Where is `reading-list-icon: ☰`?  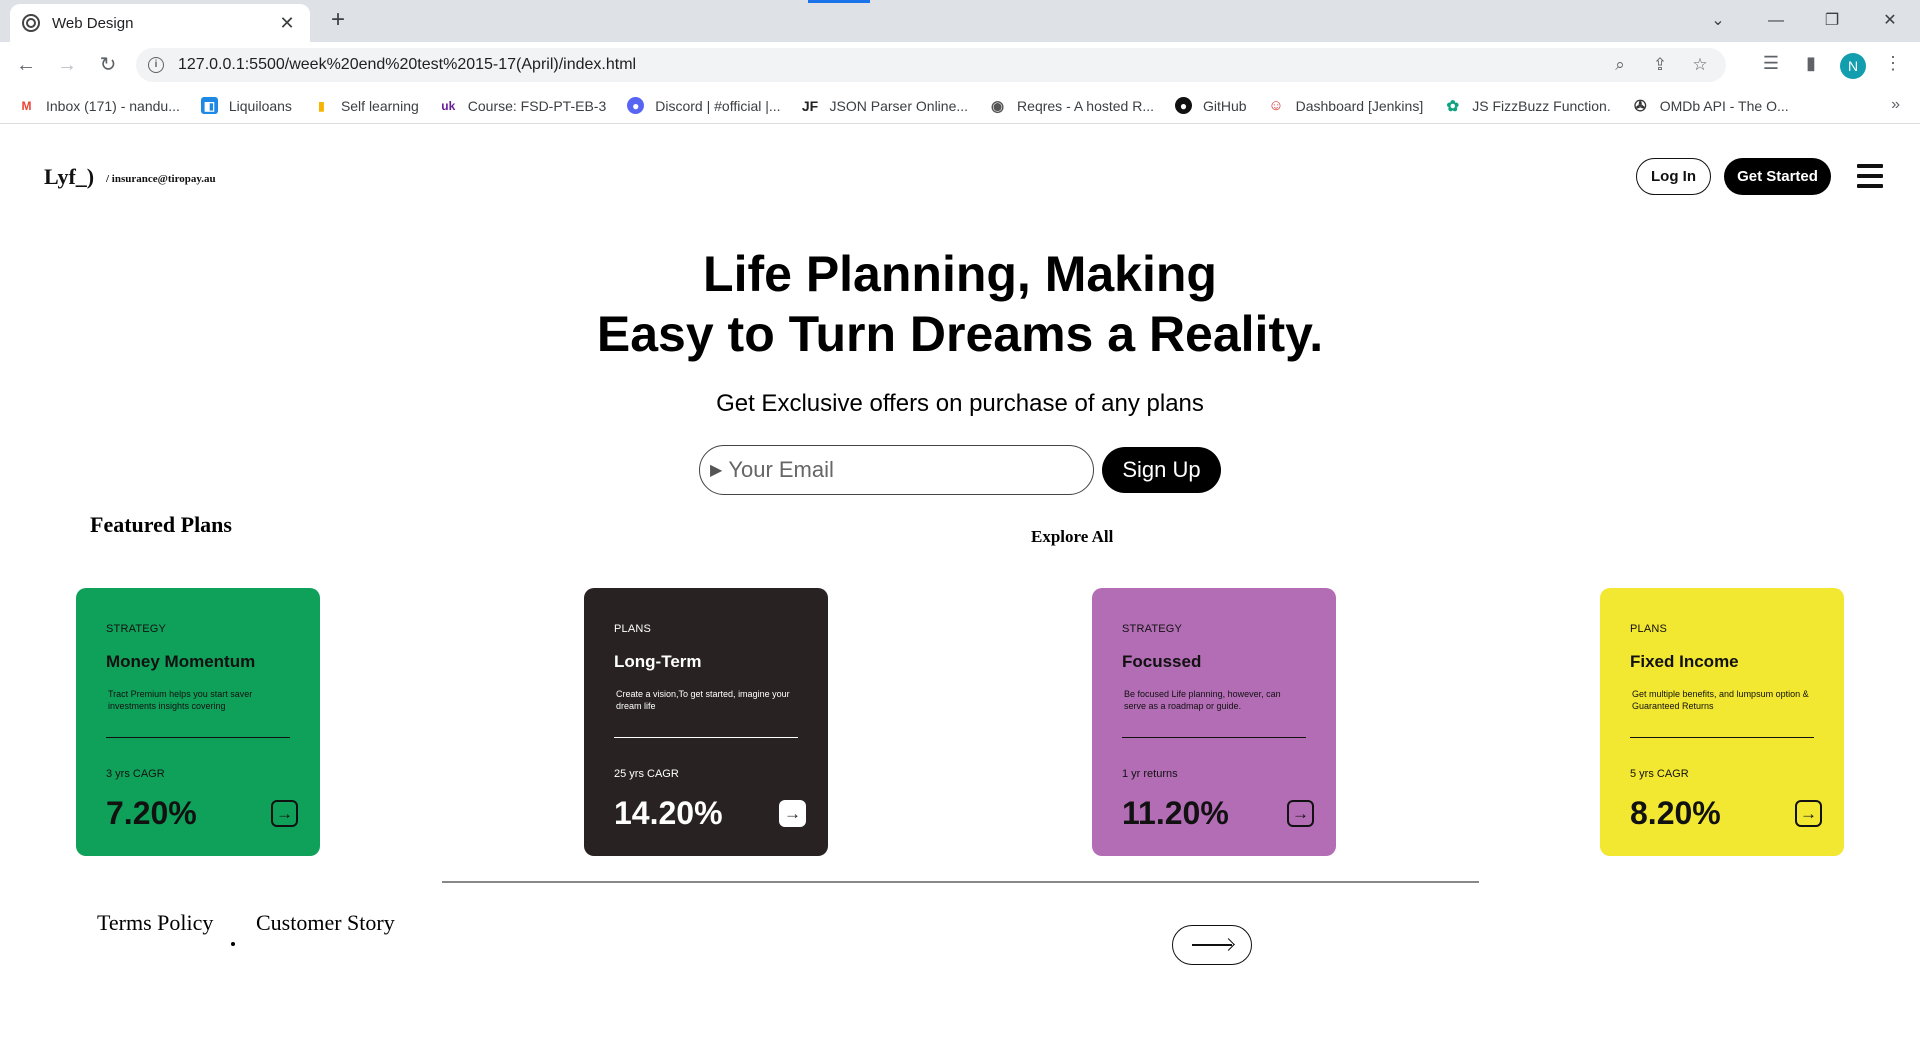 reading-list-icon: ☰ is located at coordinates (1771, 65).